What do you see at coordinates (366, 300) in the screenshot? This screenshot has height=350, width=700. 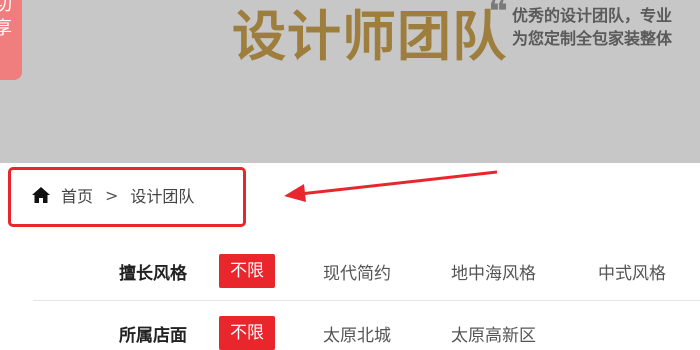 I see `filter-divider` at bounding box center [366, 300].